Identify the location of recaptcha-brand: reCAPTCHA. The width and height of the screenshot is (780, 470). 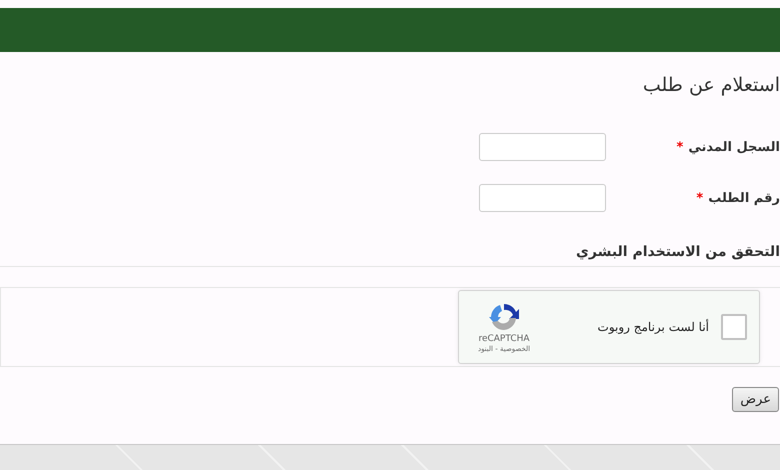
(504, 339).